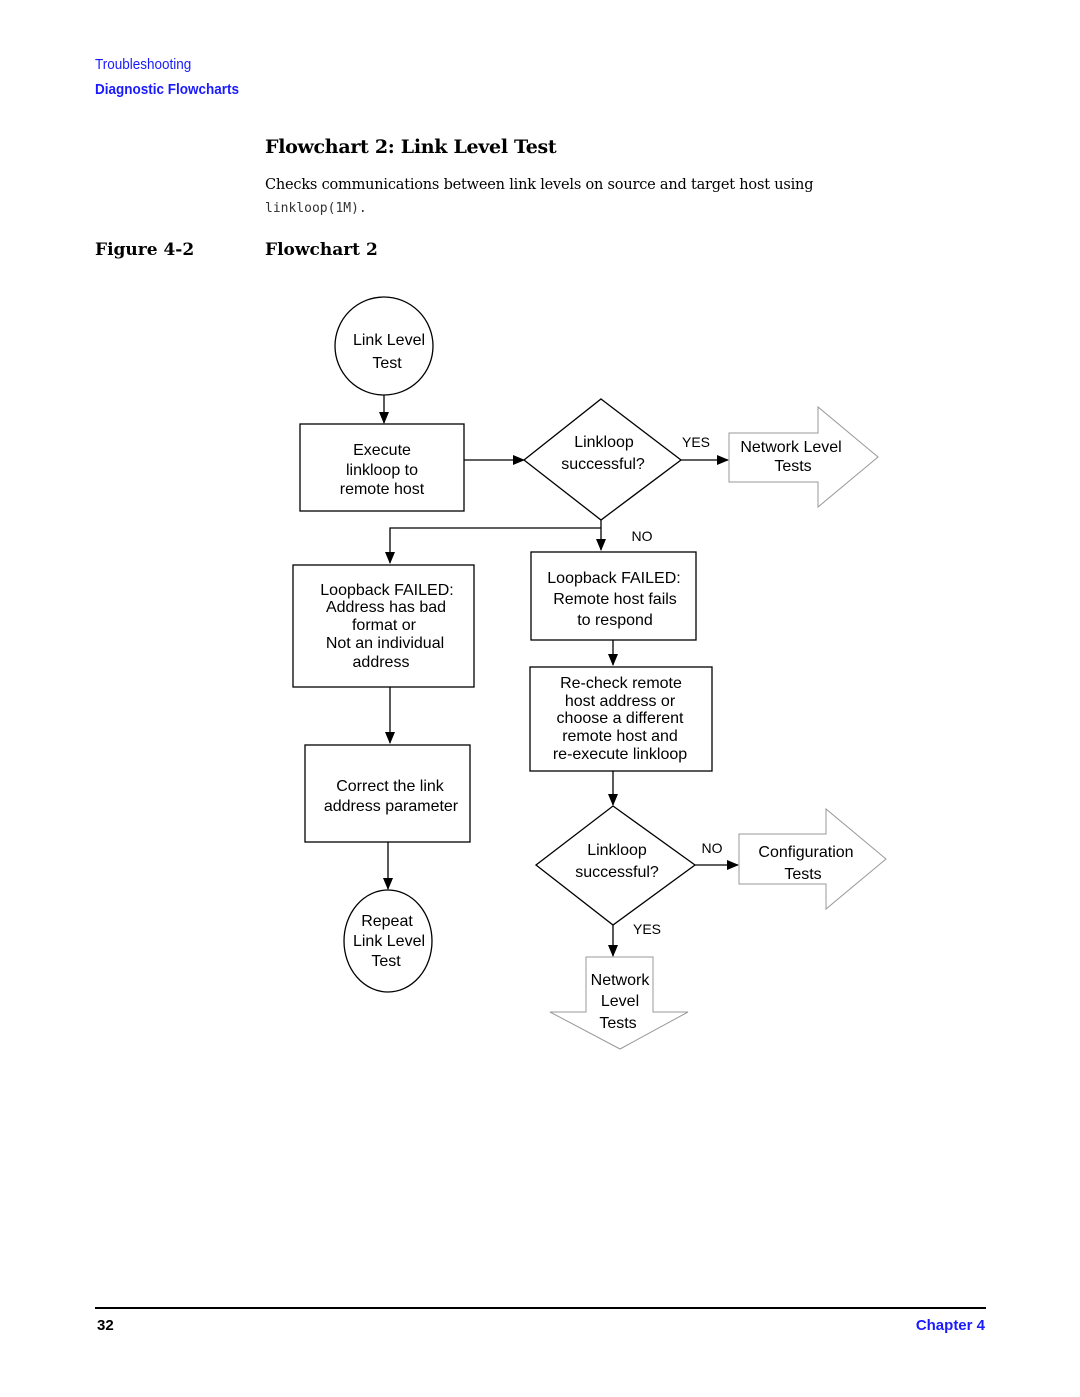 This screenshot has width=1080, height=1397. I want to click on fail-resp-line-3: to respond, so click(615, 620).